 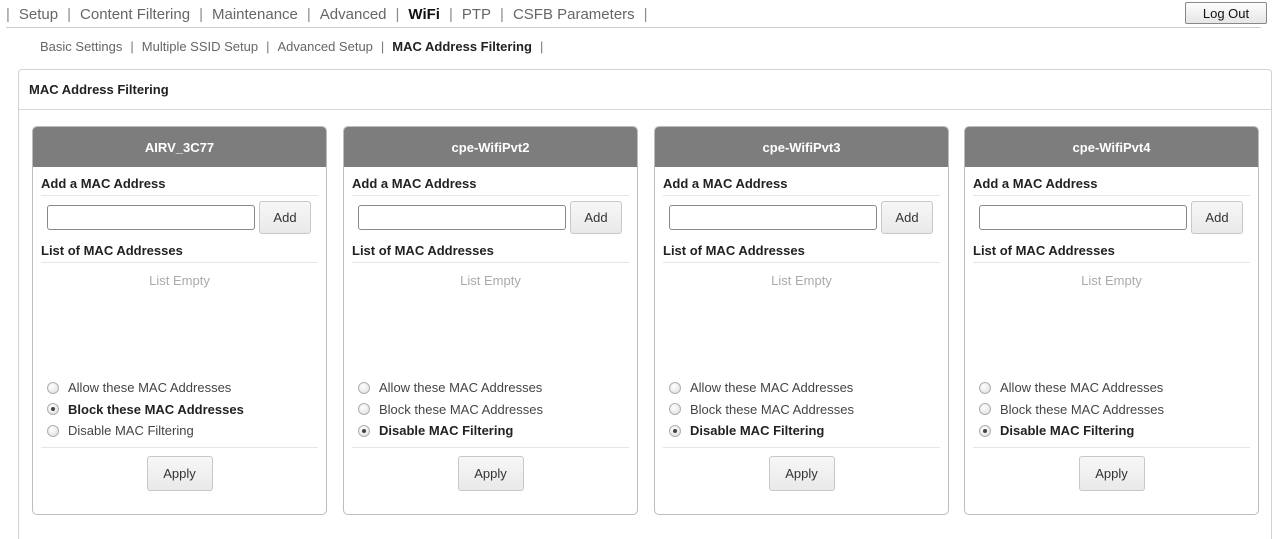 I want to click on subtab-mac-address-filtering: MAC Address Filtering, so click(x=462, y=46).